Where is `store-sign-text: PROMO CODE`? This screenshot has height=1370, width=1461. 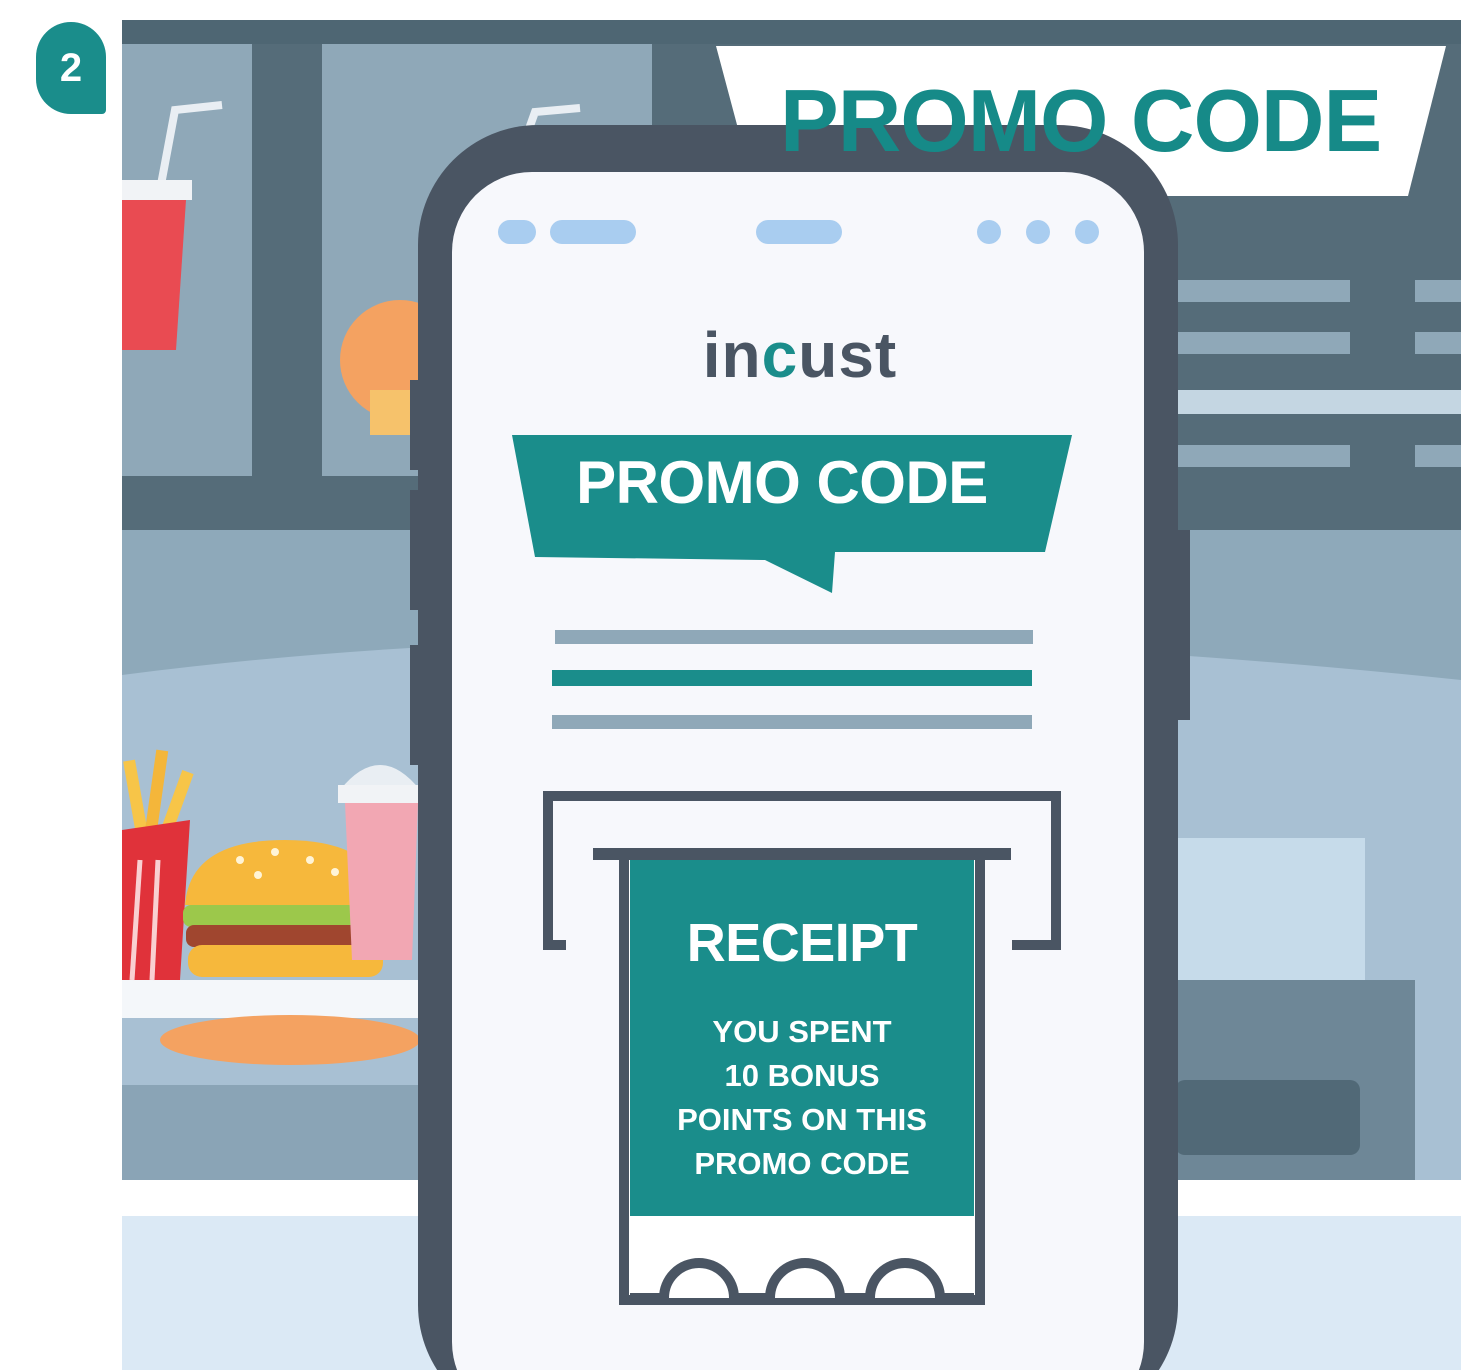 store-sign-text: PROMO CODE is located at coordinates (1081, 120).